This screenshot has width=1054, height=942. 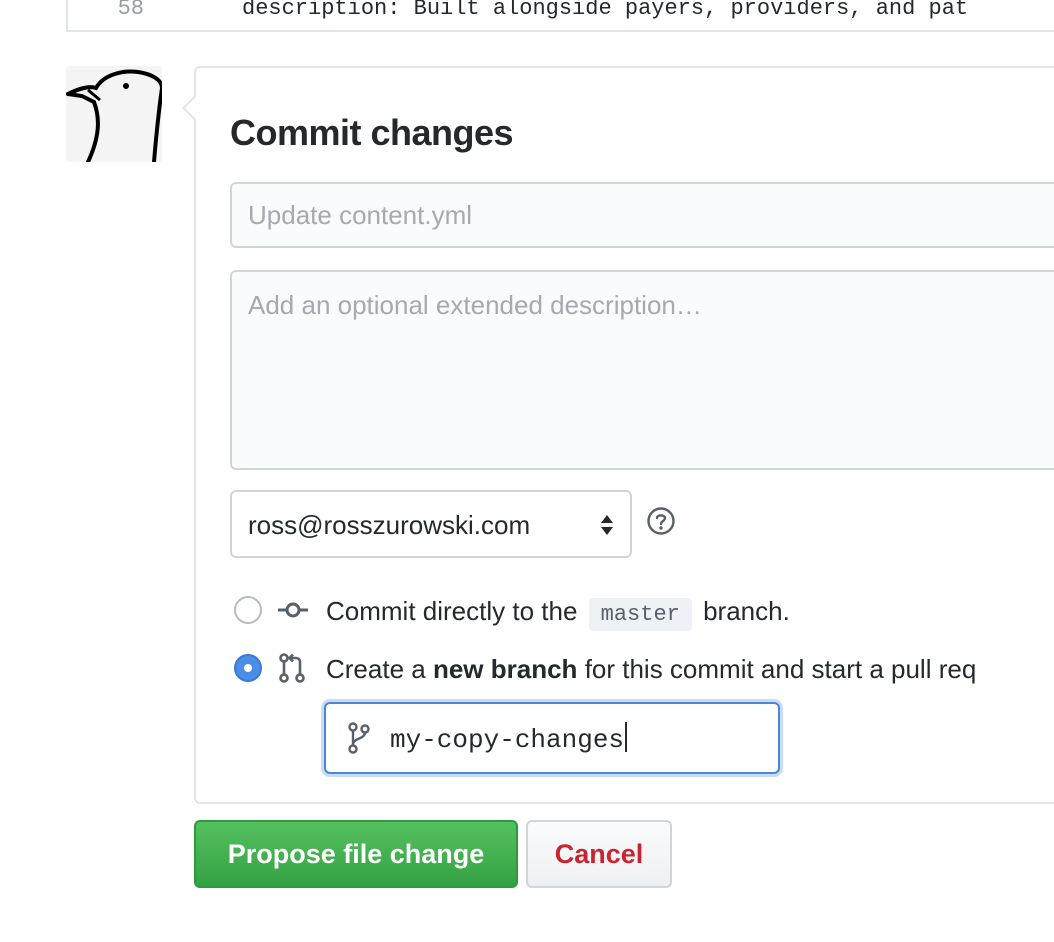 I want to click on user-avatar, so click(x=114, y=114).